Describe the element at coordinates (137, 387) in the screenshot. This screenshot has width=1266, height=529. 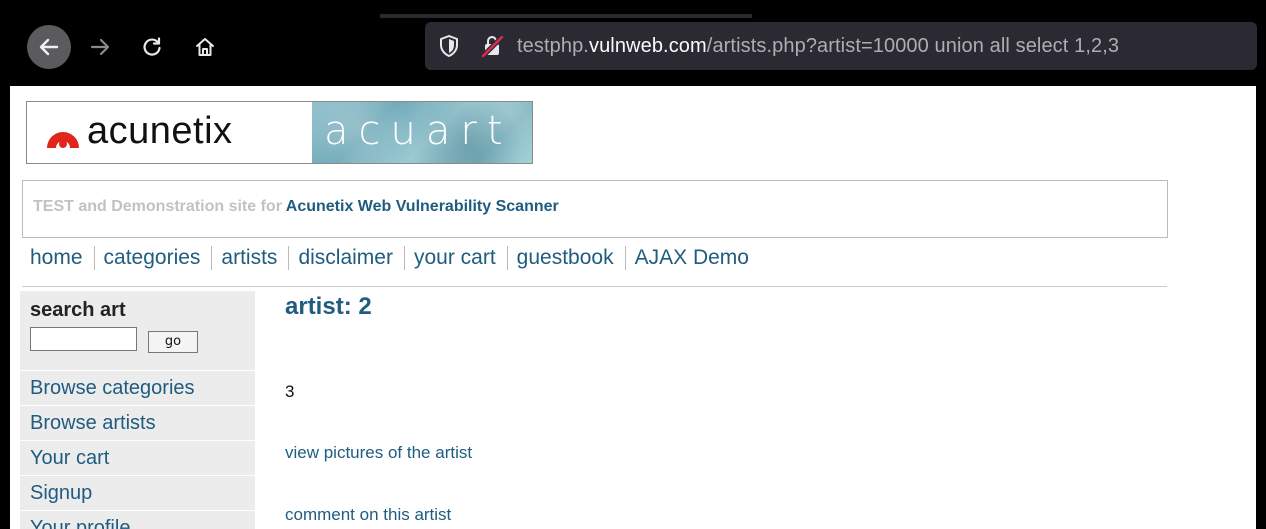
I see `sidebar-item-browse-categories: Browse categories` at that location.